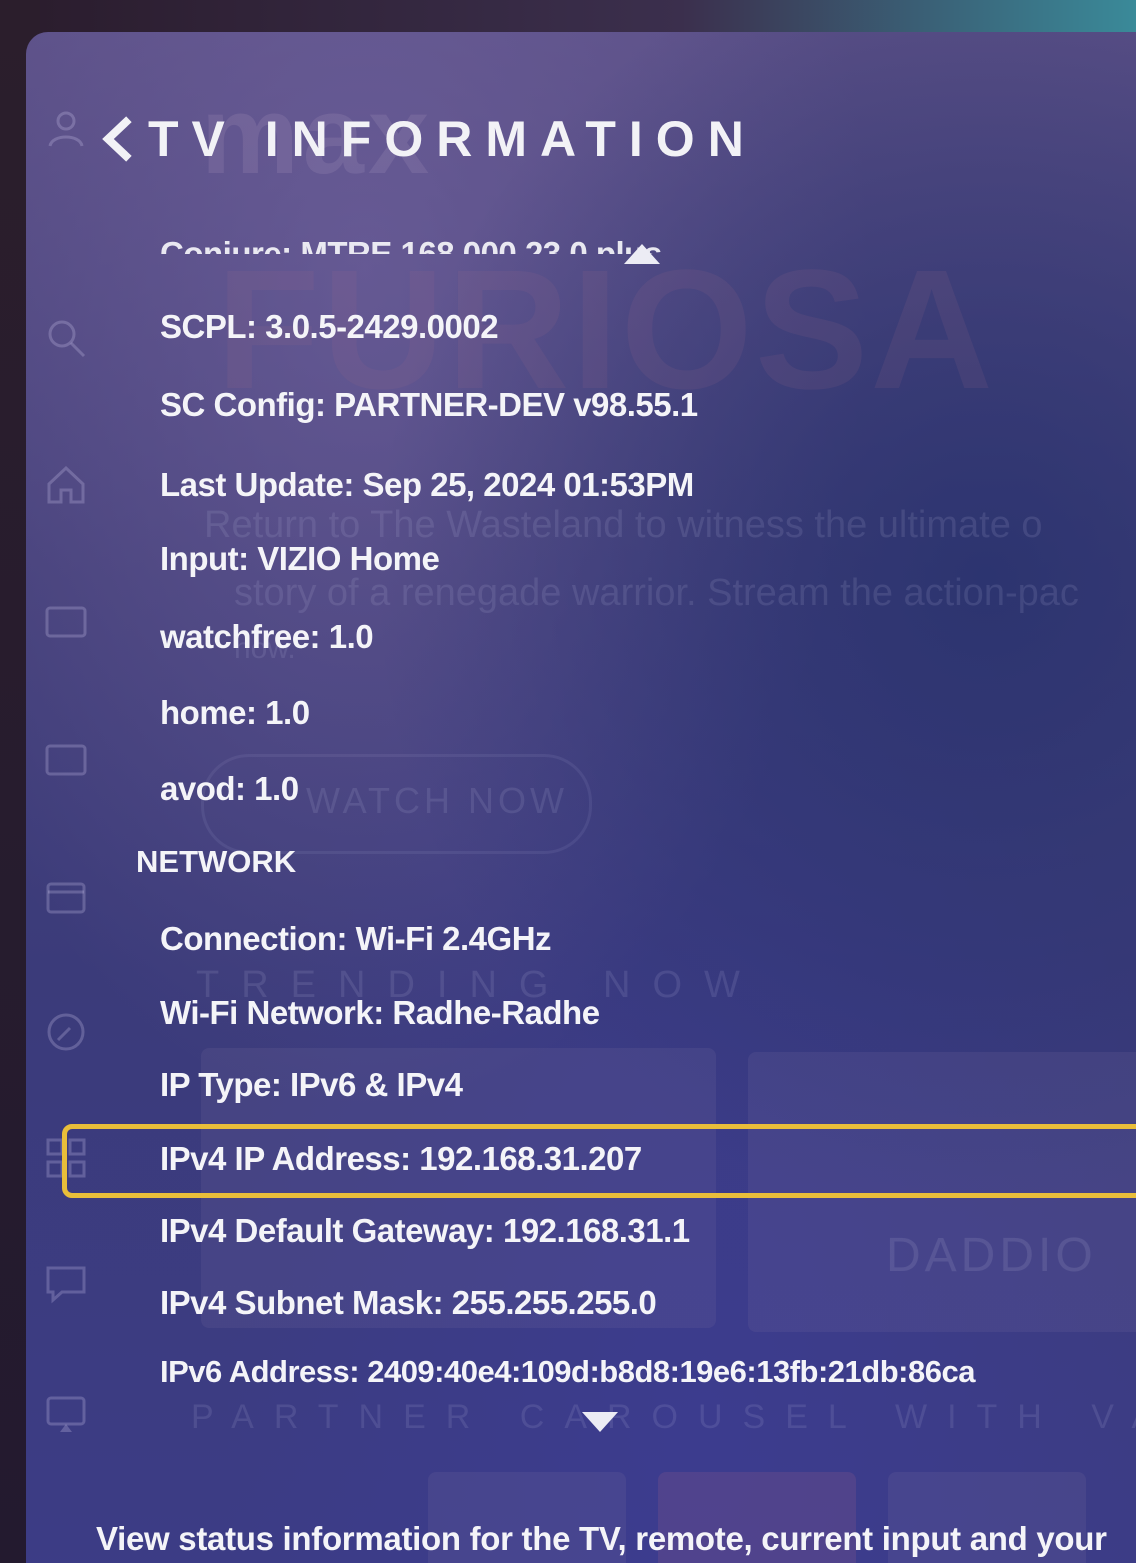 The height and width of the screenshot is (1563, 1136). I want to click on background-tile-title: DADDIO, so click(991, 1255).